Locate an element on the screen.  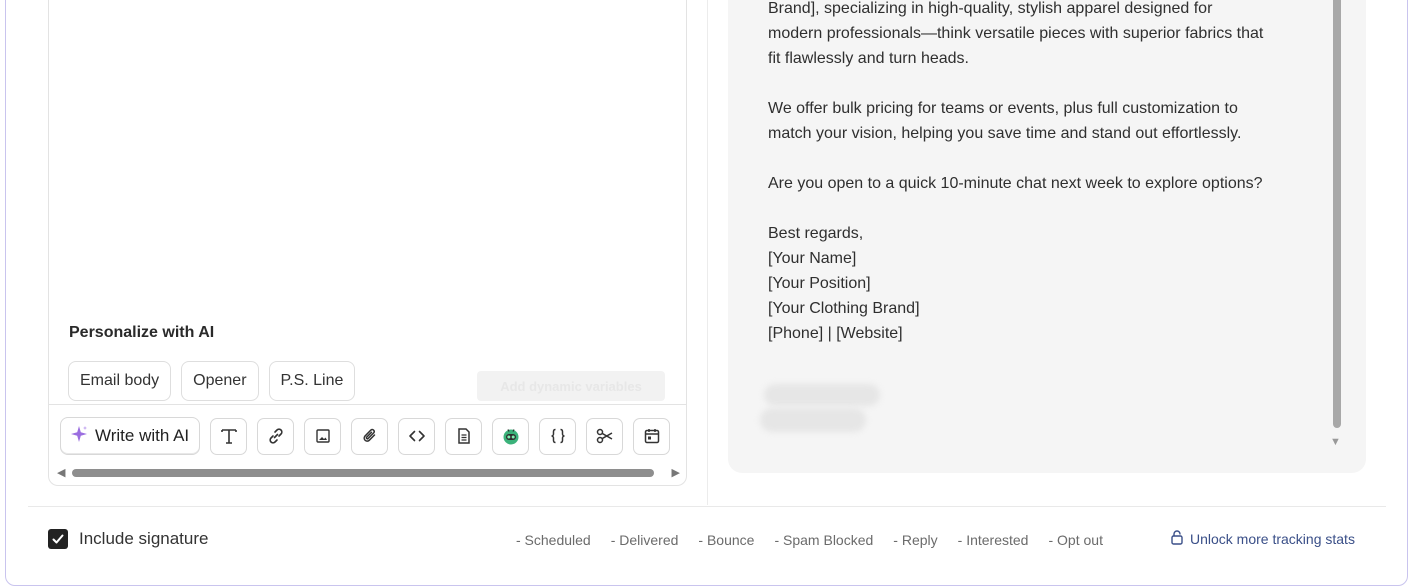
signature-checkbox is located at coordinates (58, 539).